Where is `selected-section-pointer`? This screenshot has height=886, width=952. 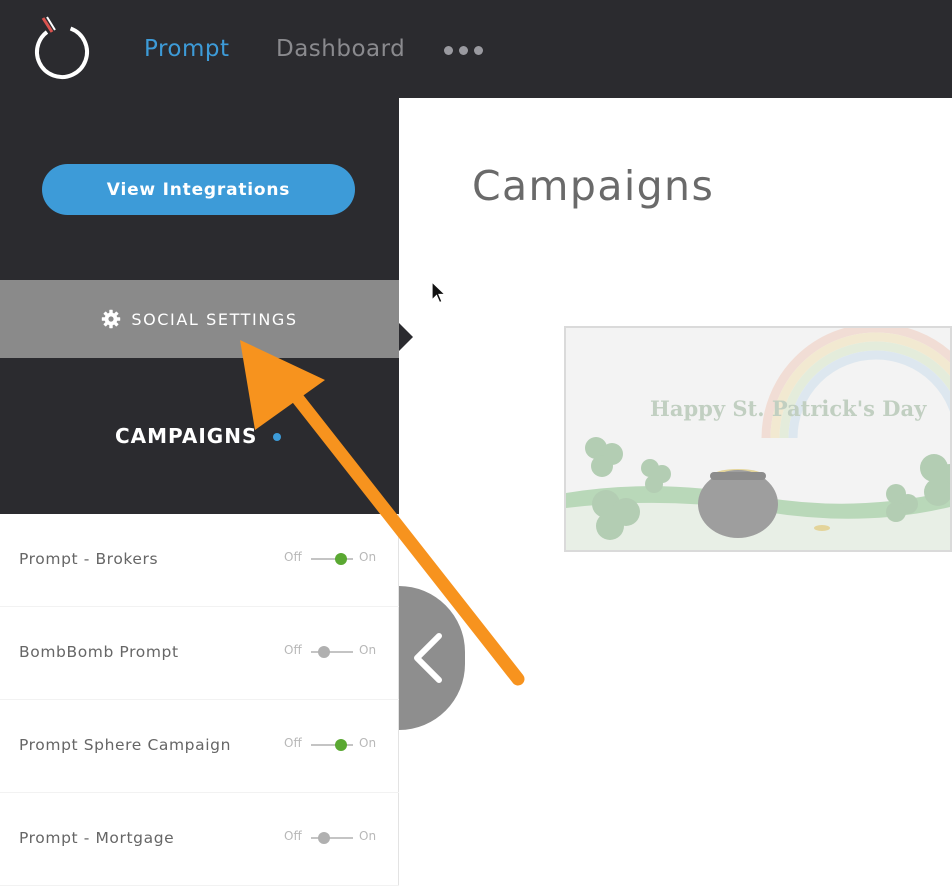 selected-section-pointer is located at coordinates (406, 337).